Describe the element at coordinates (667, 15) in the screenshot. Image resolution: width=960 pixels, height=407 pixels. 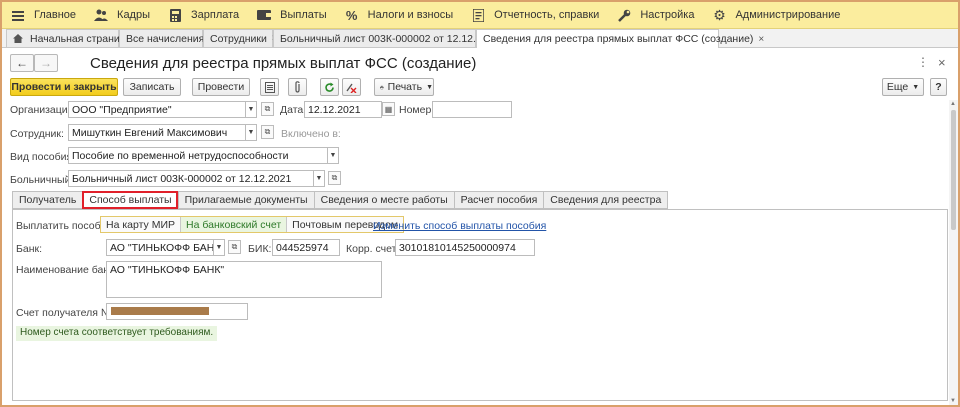
I see `menu-item-label: Настройка` at that location.